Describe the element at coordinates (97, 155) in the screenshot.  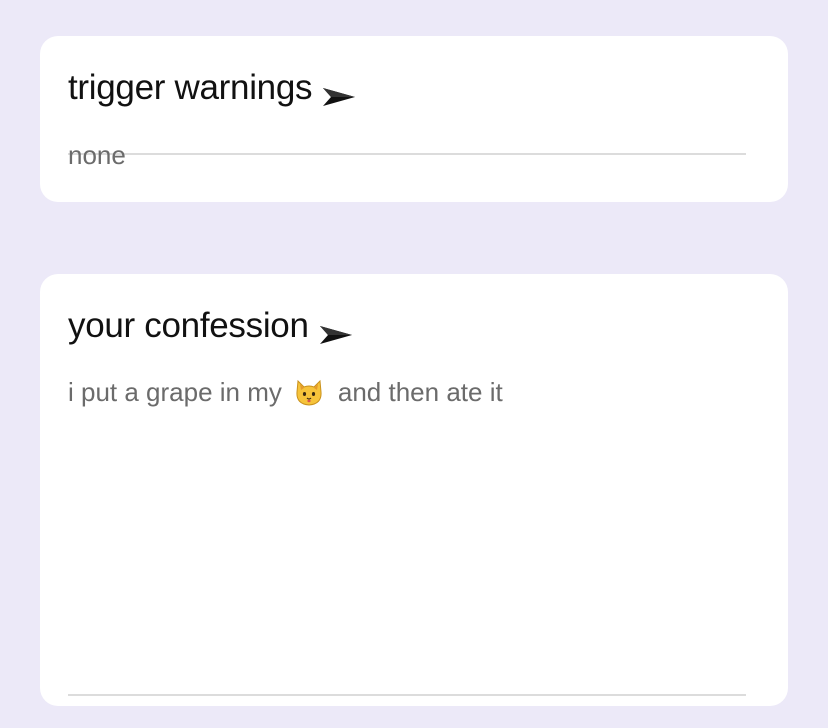
I see `trigger-warnings-input: none` at that location.